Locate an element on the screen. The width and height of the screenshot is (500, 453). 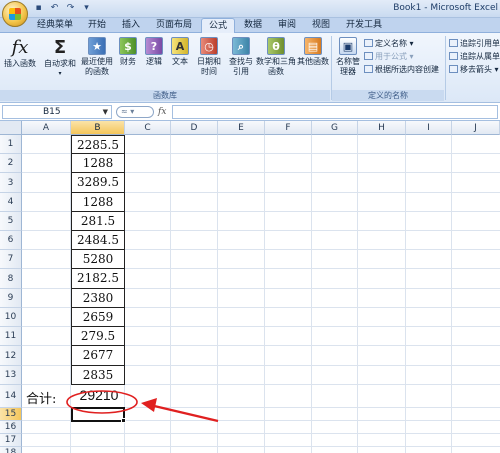
office-logo-icon is located at coordinates (15, 14).